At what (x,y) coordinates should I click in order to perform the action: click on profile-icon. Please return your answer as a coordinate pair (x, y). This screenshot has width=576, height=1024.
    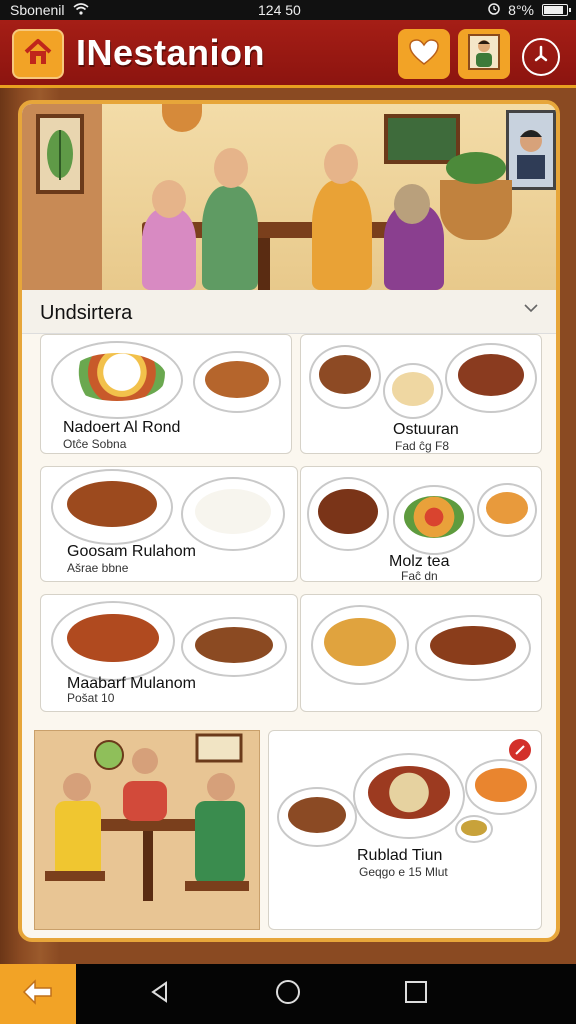
    Looking at the image, I should click on (484, 54).